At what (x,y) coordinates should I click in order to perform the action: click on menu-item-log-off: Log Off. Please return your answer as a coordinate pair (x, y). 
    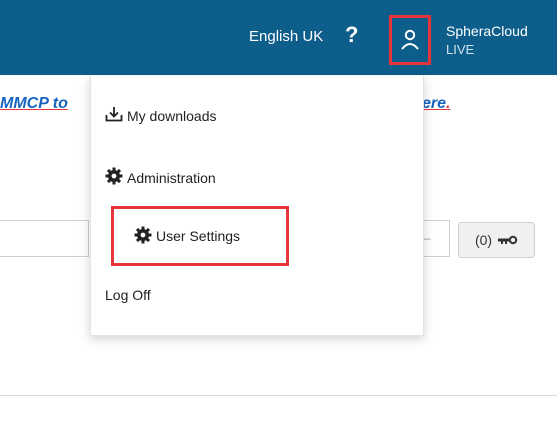
    Looking at the image, I should click on (128, 295).